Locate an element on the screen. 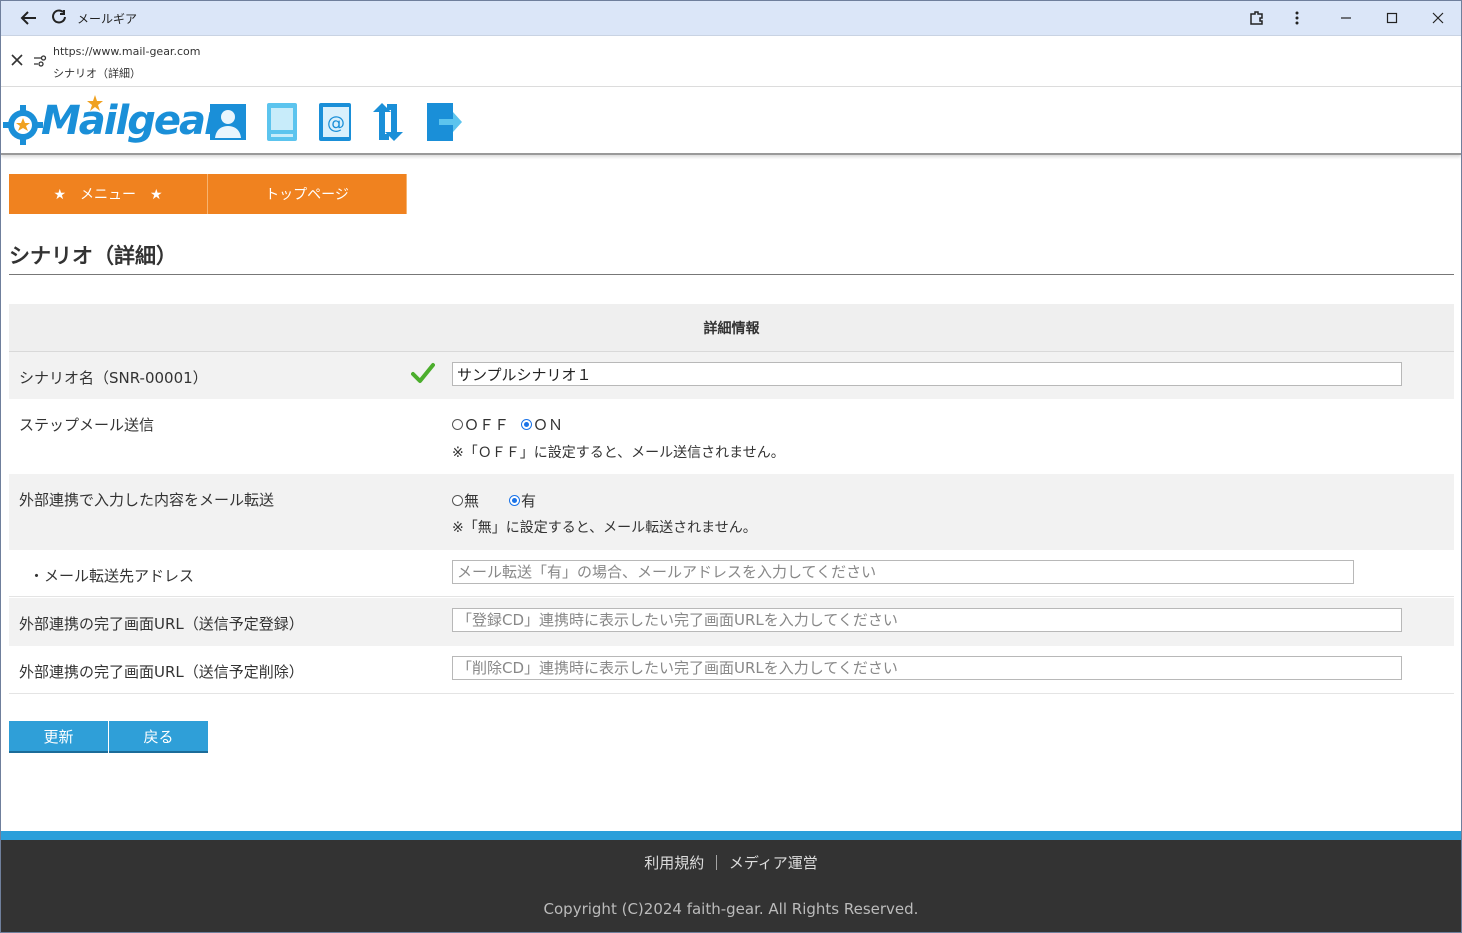  step-off-label: ＯＦＦ is located at coordinates (486, 424).